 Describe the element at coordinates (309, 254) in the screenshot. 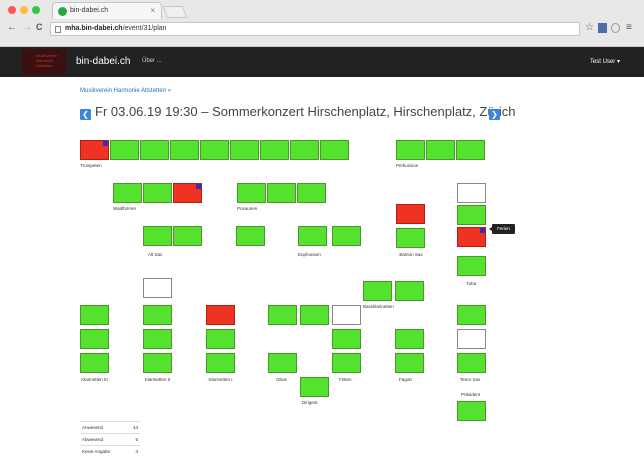

I see `section-label: Euphonium` at that location.